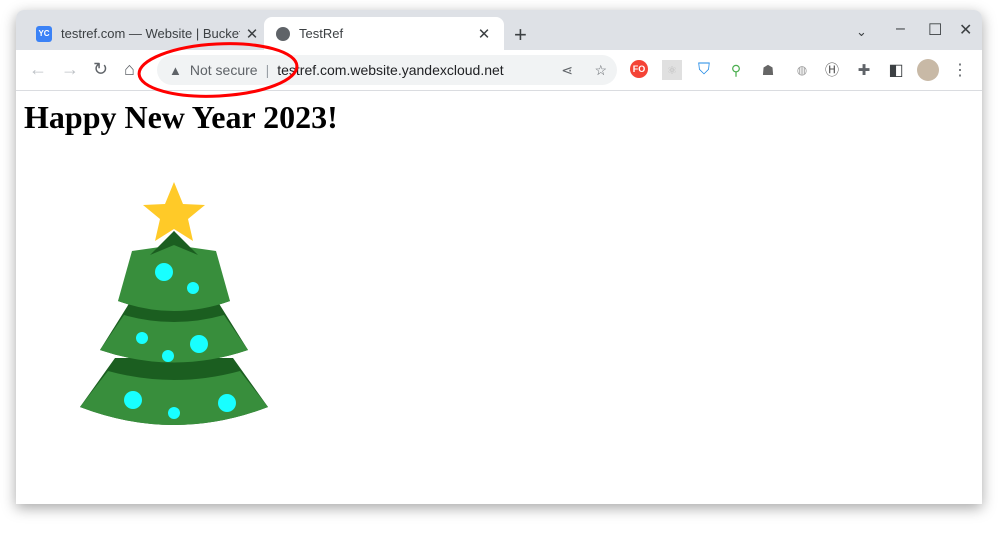  I want to click on h-extension-icon: Ⓗ, so click(832, 70).